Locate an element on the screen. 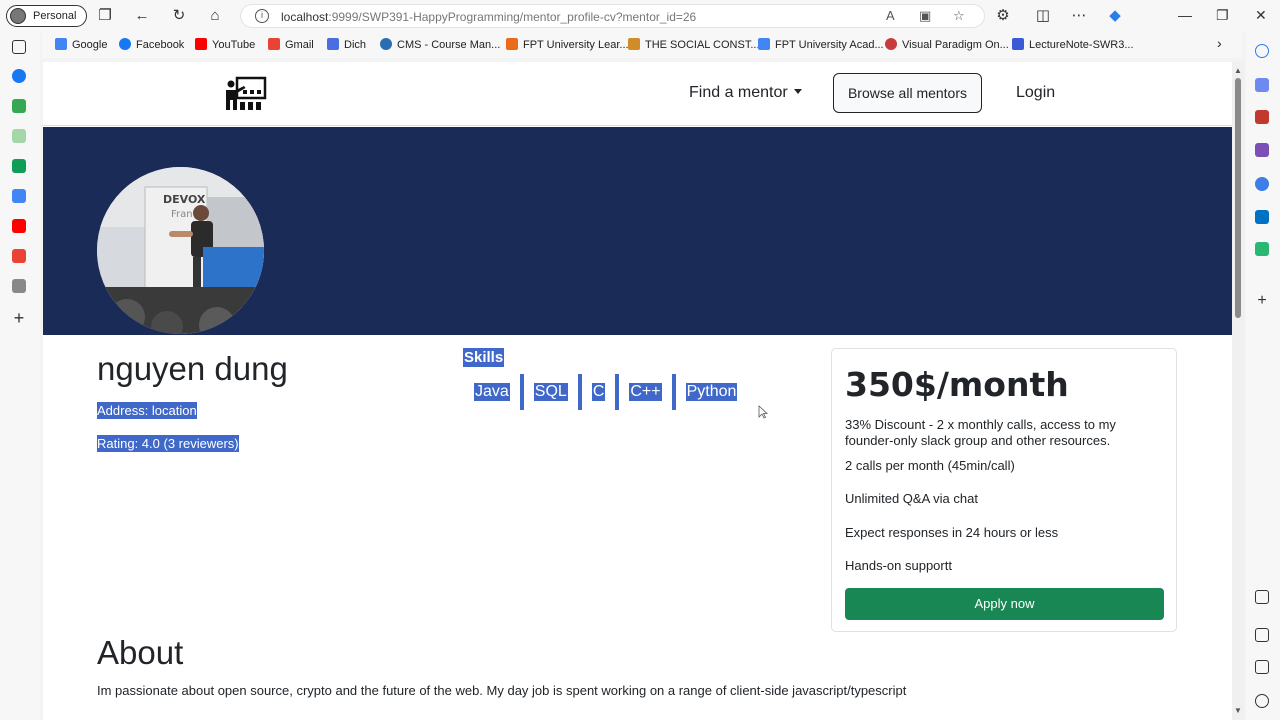 This screenshot has height=720, width=1280. scrollbar-thumb is located at coordinates (1238, 198).